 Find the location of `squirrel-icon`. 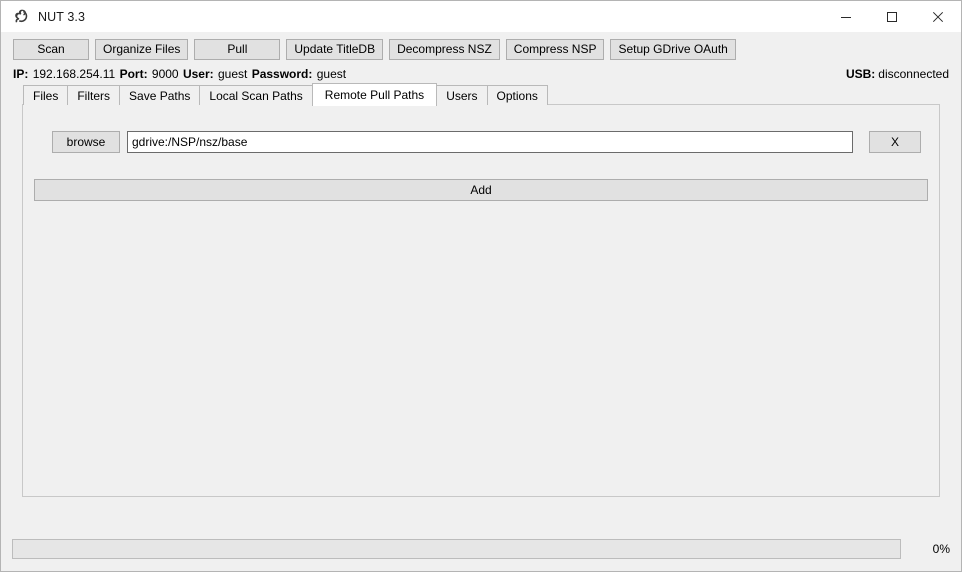

squirrel-icon is located at coordinates (21, 16).